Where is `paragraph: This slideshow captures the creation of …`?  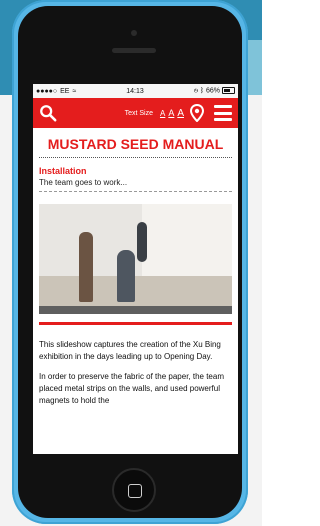 paragraph: This slideshow captures the creation of … is located at coordinates (130, 350).